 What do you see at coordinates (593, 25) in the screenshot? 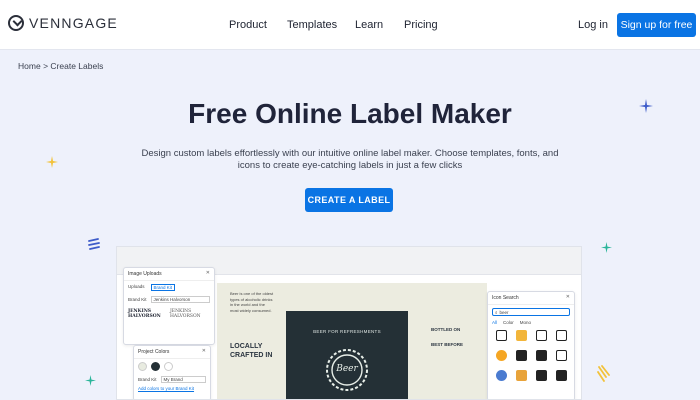
I see `login-link: Log in` at bounding box center [593, 25].